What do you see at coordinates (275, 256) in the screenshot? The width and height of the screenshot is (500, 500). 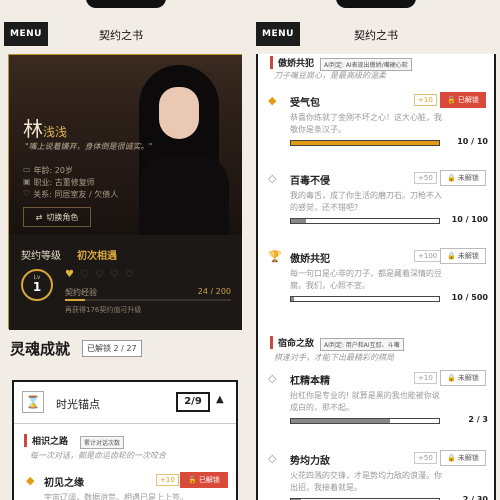 I see `diamond-outline-icon: 🏆` at bounding box center [275, 256].